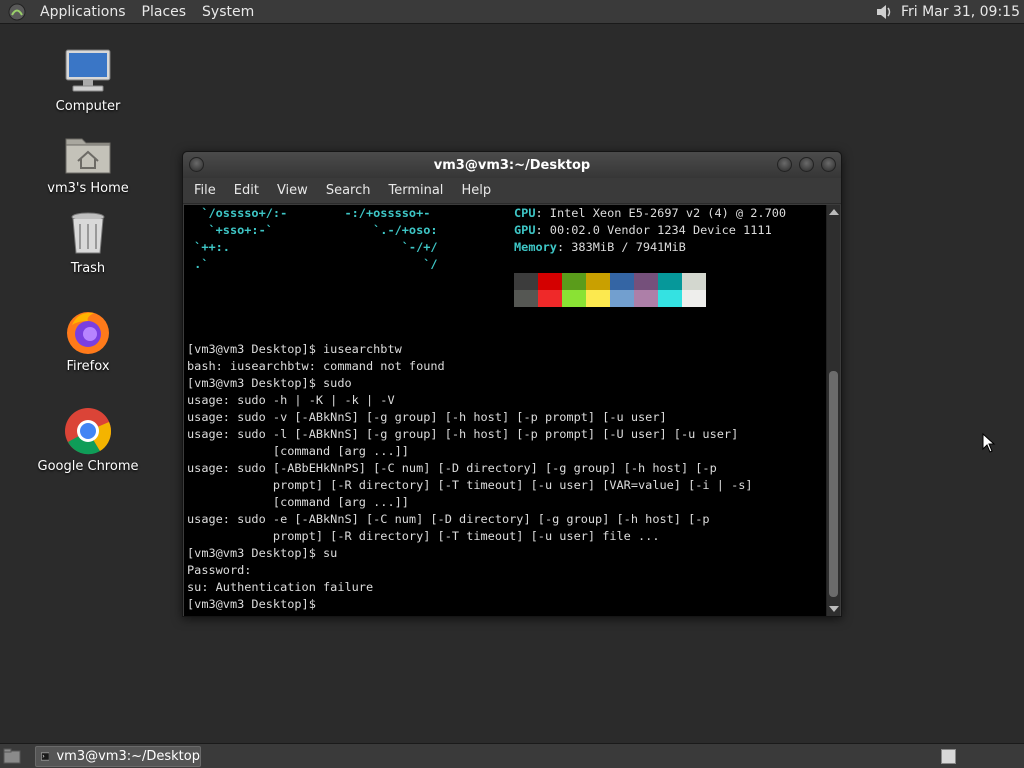 This screenshot has height=768, width=1024. Describe the element at coordinates (291, 400) in the screenshot. I see `terminal-line: usage: sudo -h | -K | -k | -V` at that location.